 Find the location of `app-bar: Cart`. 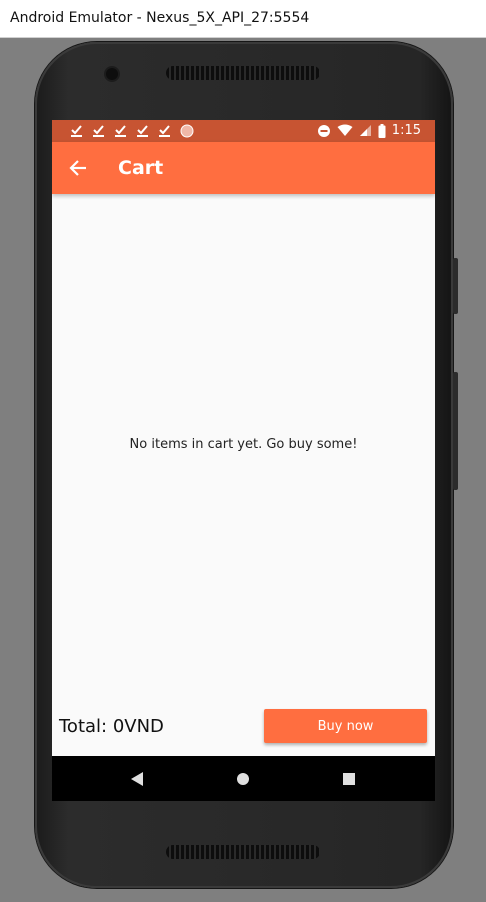

app-bar: Cart is located at coordinates (243, 168).